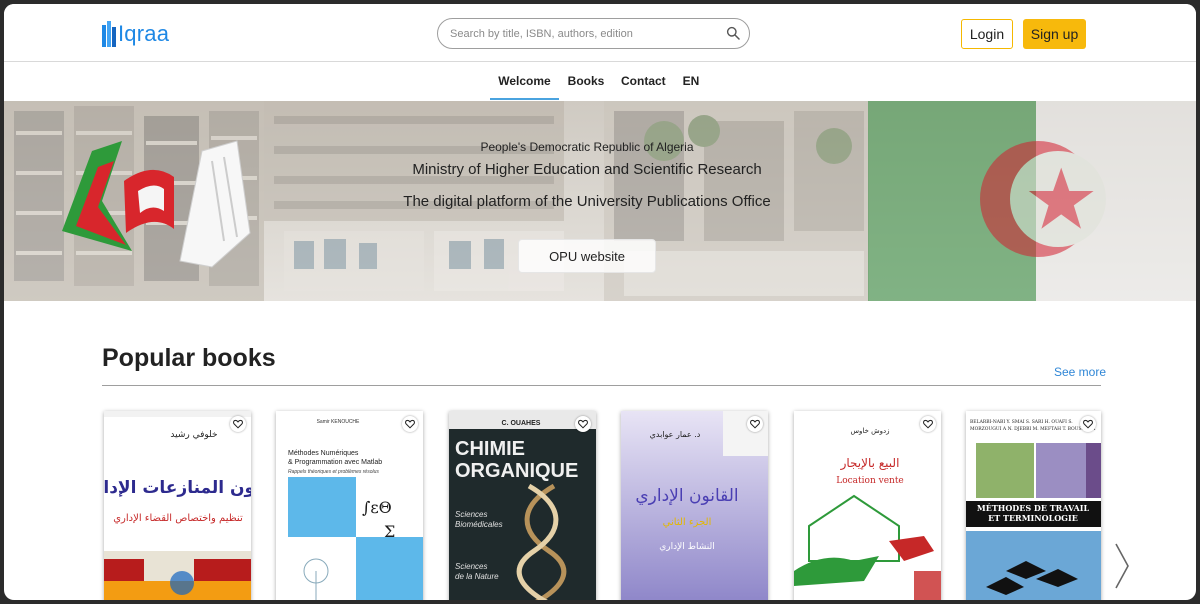  Describe the element at coordinates (524, 81) in the screenshot. I see `nav-item-welcome: Welcome` at that location.